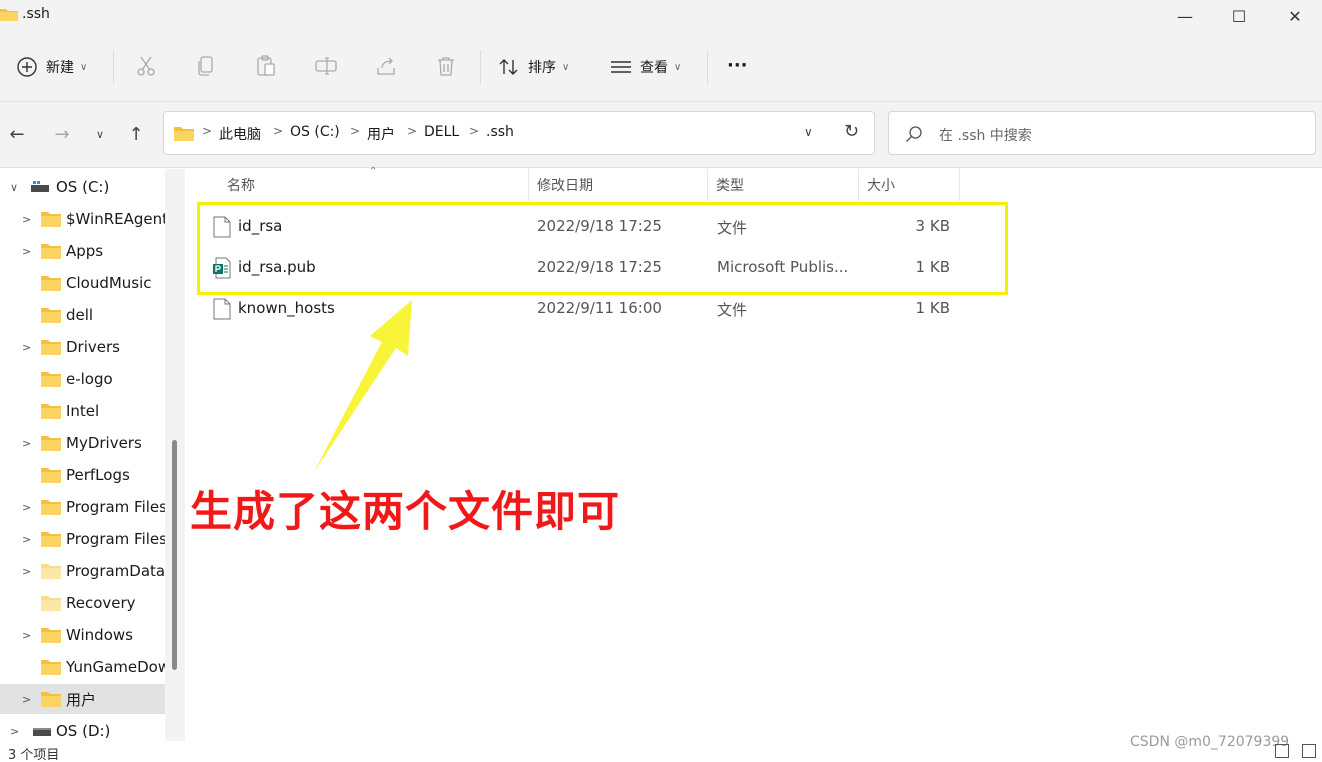 This screenshot has width=1322, height=762. Describe the element at coordinates (737, 65) in the screenshot. I see `more-options-button: ···` at that location.